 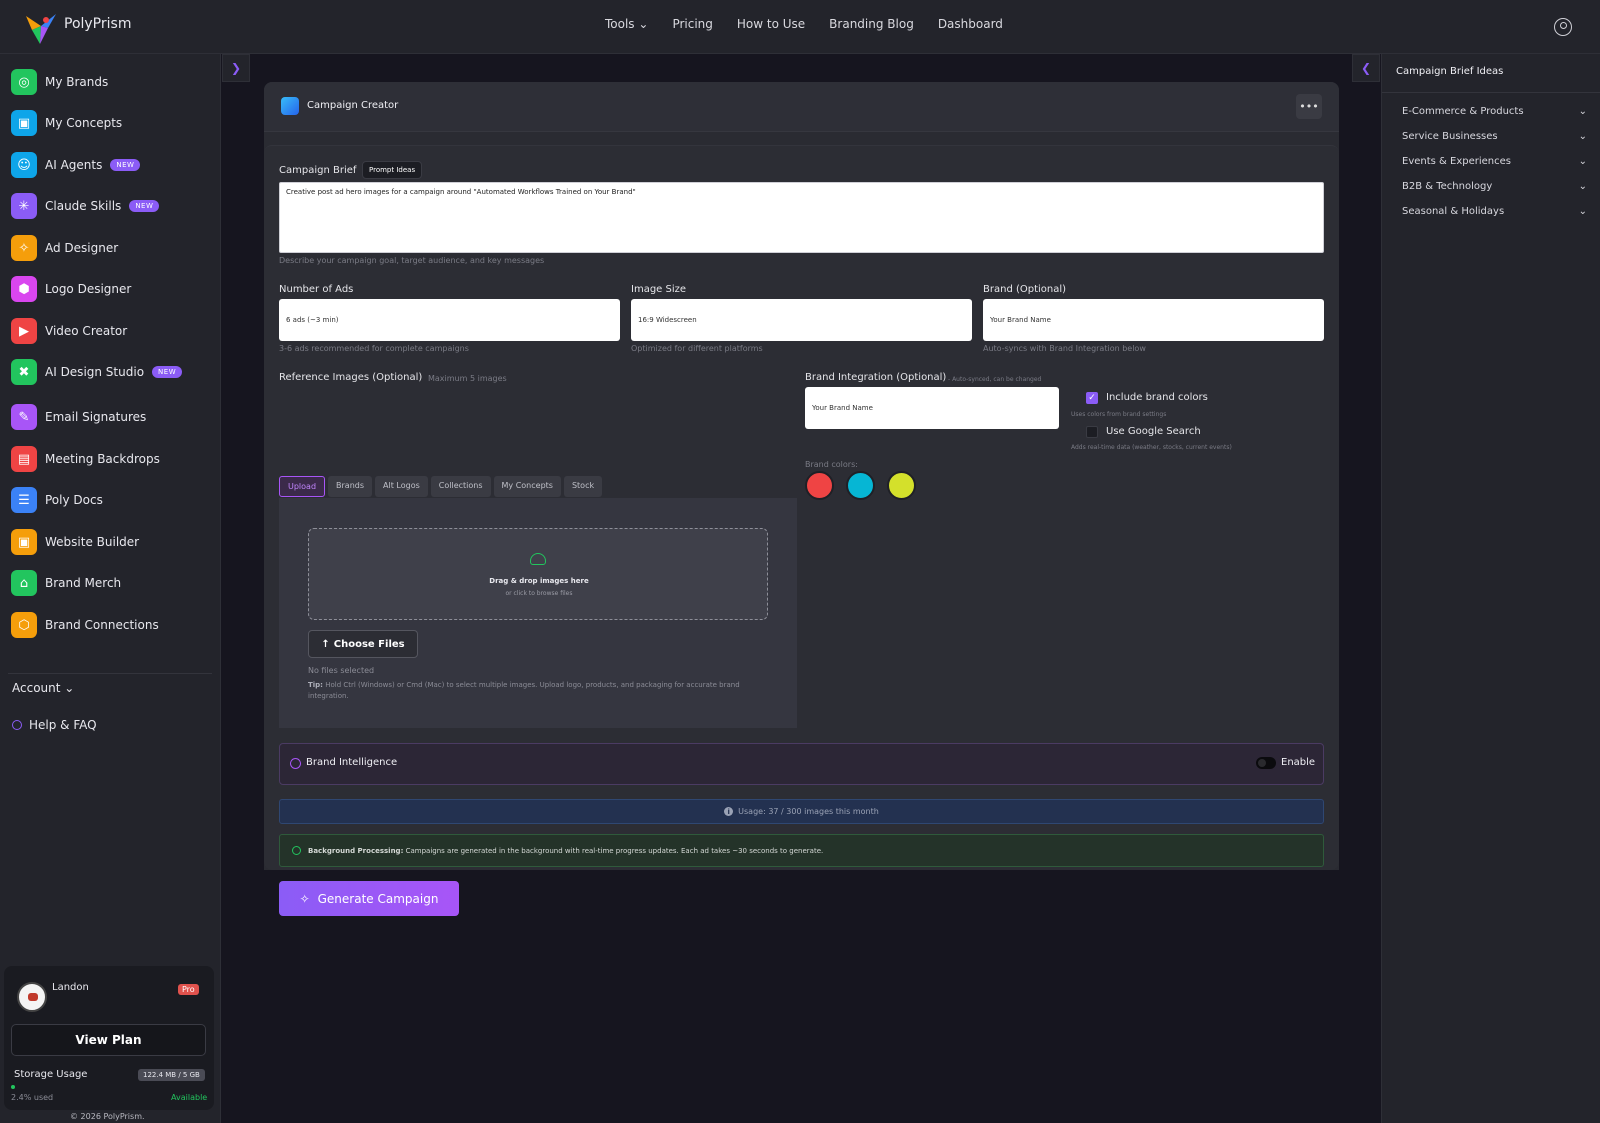 What do you see at coordinates (97, 372) in the screenshot?
I see `sidebar-item-ai-design-studio: ✖ AI Design Studio NEW` at bounding box center [97, 372].